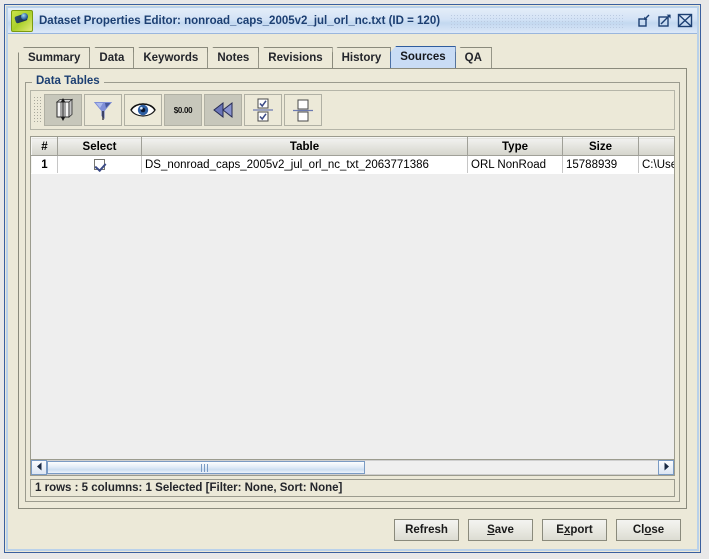 The width and height of the screenshot is (709, 559). What do you see at coordinates (22, 20) in the screenshot?
I see `dataset-editor-icon` at bounding box center [22, 20].